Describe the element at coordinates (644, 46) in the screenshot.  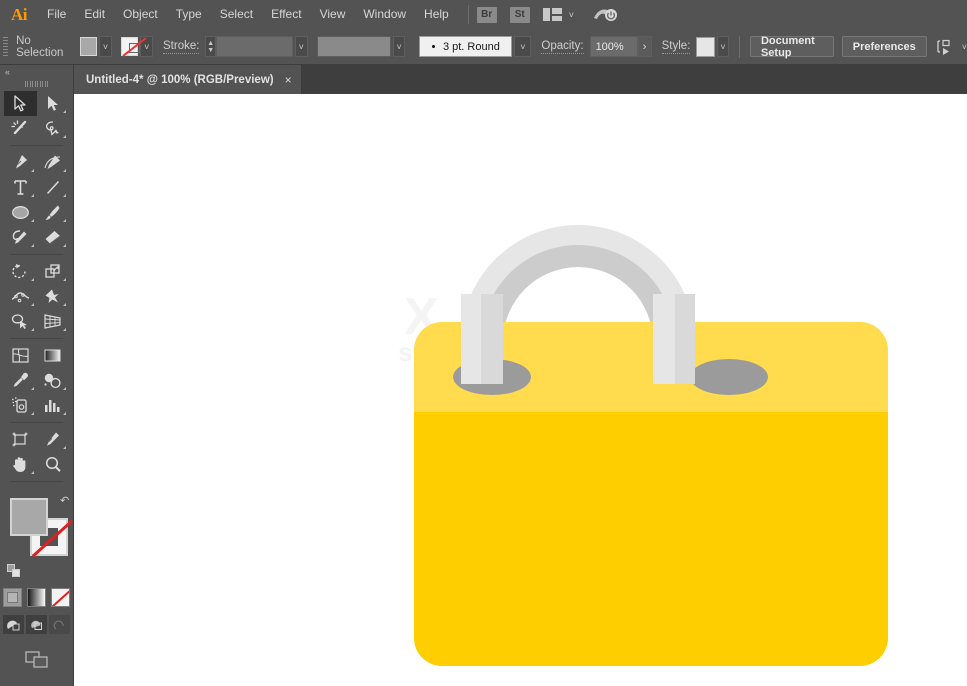
I see `opacity-options-button: ›` at that location.